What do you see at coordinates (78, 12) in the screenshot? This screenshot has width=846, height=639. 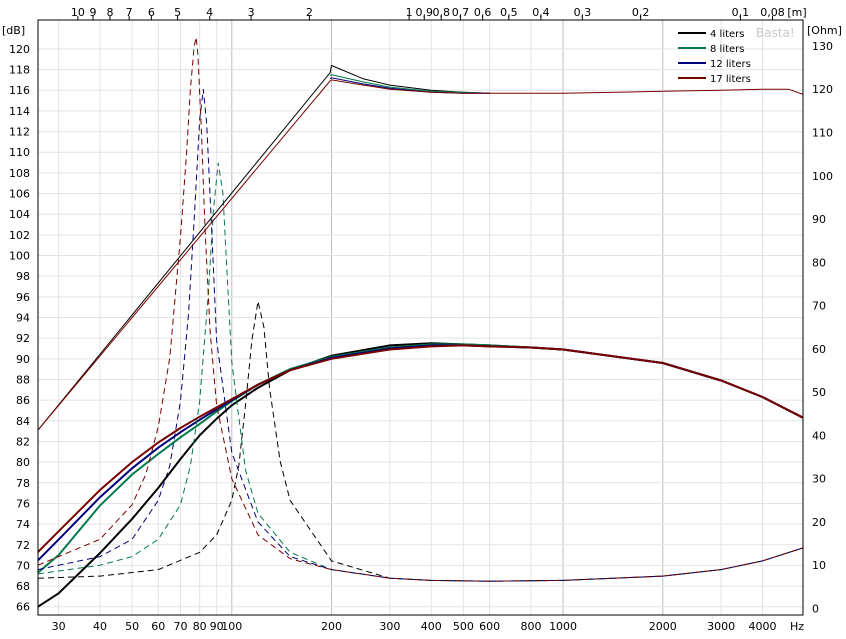 I see `x2-tick-label: 10` at bounding box center [78, 12].